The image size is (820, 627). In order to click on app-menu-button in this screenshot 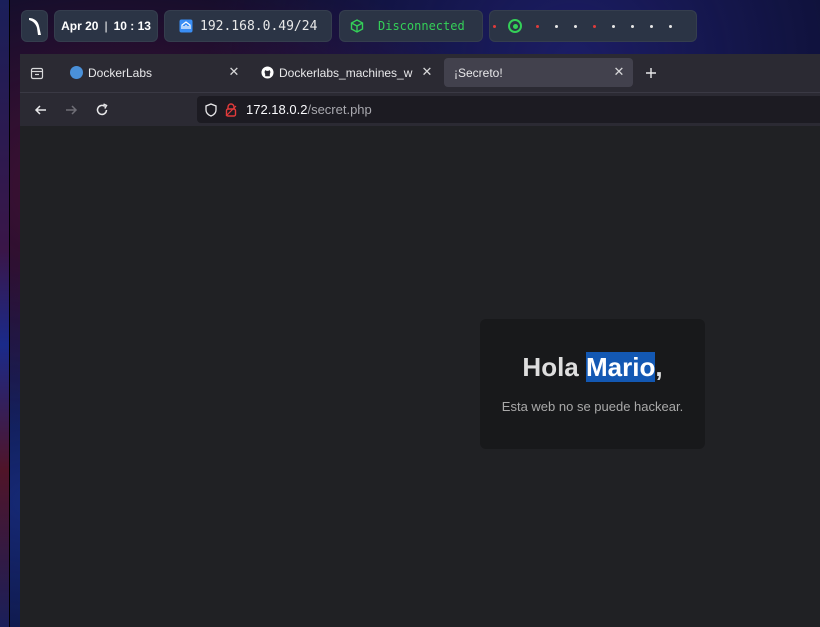, I will do `click(34, 26)`.